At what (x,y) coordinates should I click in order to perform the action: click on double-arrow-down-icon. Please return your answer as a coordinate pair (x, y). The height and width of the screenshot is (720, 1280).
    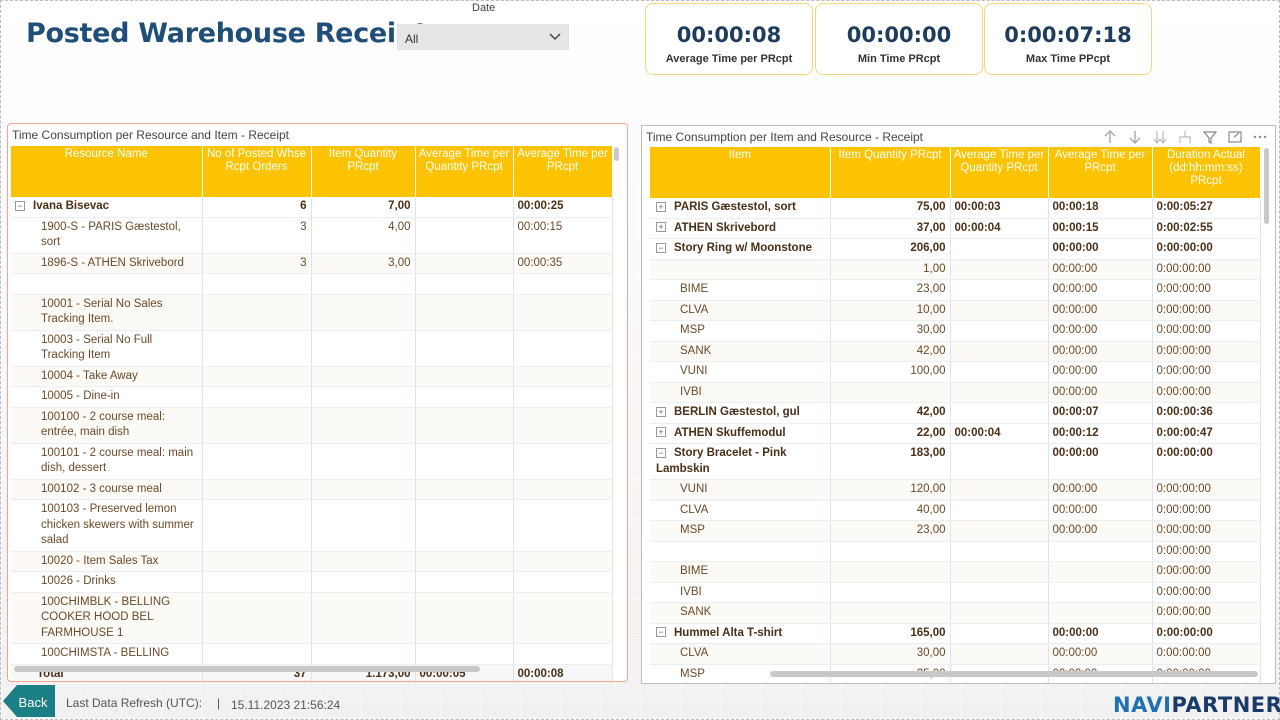
    Looking at the image, I should click on (1160, 137).